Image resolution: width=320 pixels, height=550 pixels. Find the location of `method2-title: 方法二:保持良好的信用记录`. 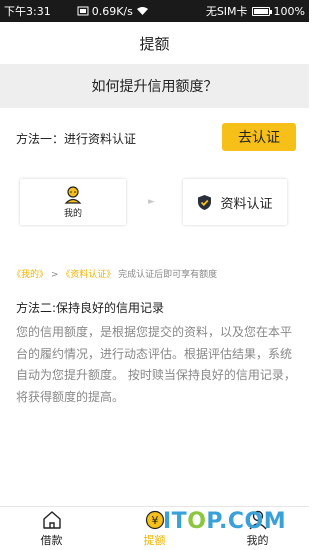

method2-title: 方法二:保持良好的信用记录 is located at coordinates (90, 308).